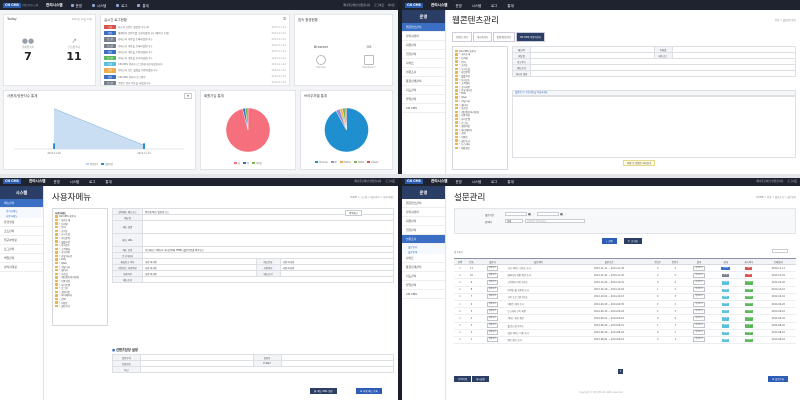  I want to click on page-size-select, so click(780, 251).